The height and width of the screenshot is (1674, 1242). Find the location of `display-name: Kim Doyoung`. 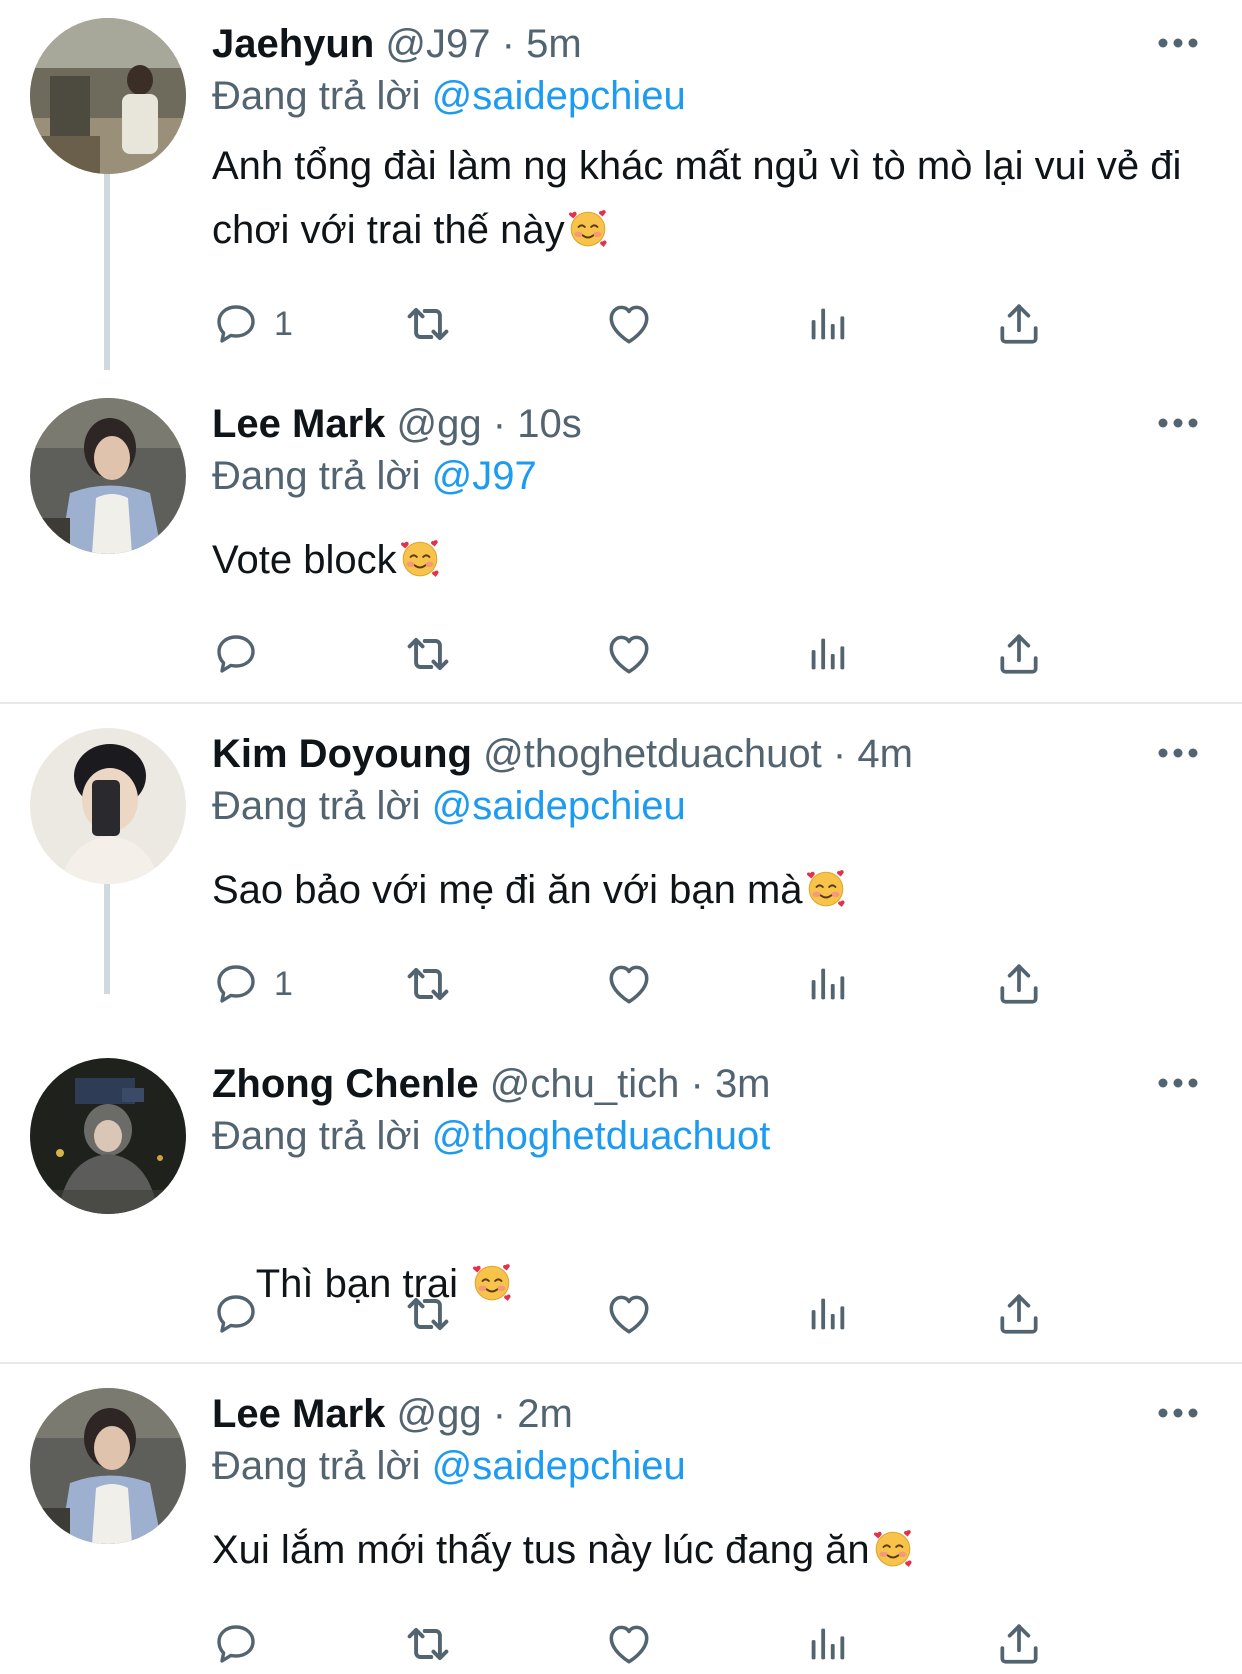

display-name: Kim Doyoung is located at coordinates (342, 754).